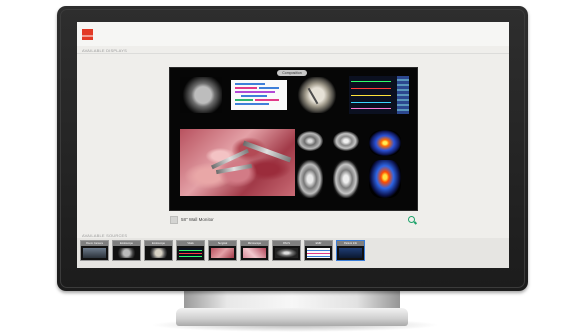  I want to click on source-tile: PACS, so click(286, 250).